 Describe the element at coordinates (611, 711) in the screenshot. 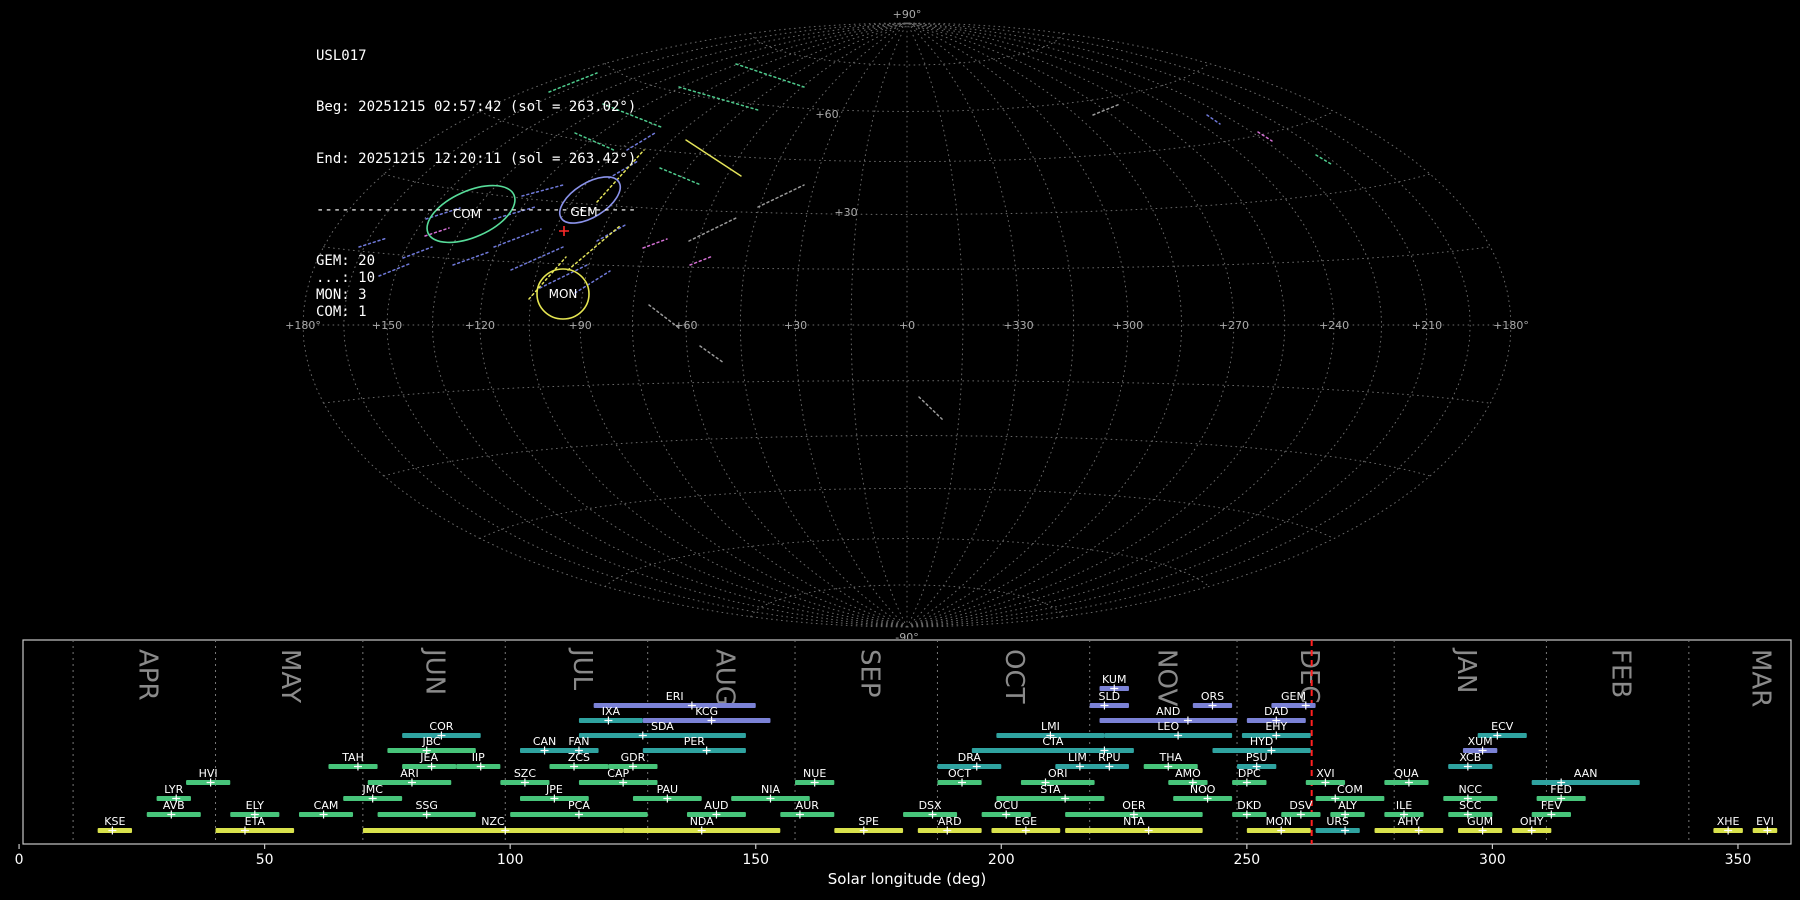

I see `shower-code-label-IXA: IXA` at that location.